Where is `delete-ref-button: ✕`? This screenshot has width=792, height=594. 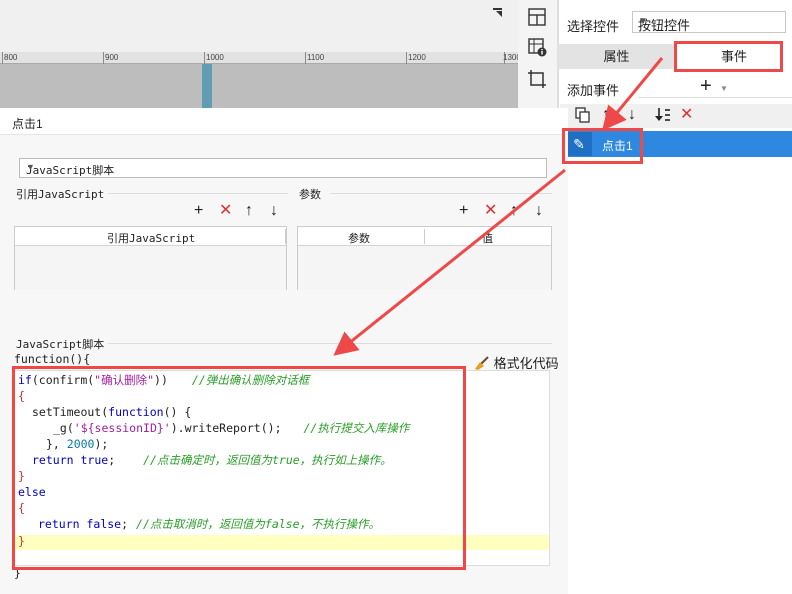
delete-ref-button: ✕ is located at coordinates (225, 211).